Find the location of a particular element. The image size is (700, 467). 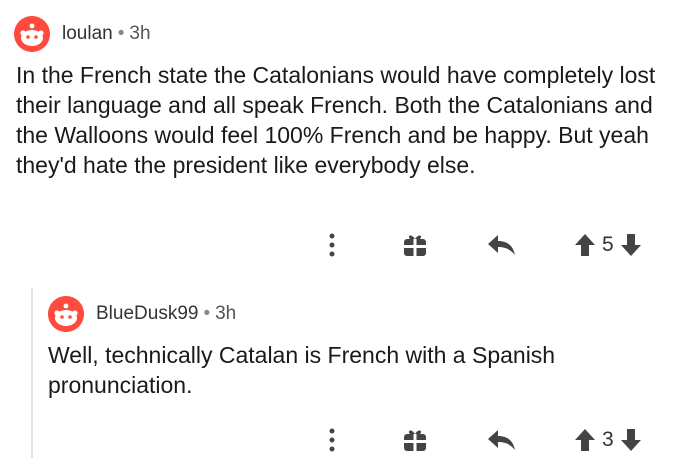

vote-count: 3 is located at coordinates (608, 439).